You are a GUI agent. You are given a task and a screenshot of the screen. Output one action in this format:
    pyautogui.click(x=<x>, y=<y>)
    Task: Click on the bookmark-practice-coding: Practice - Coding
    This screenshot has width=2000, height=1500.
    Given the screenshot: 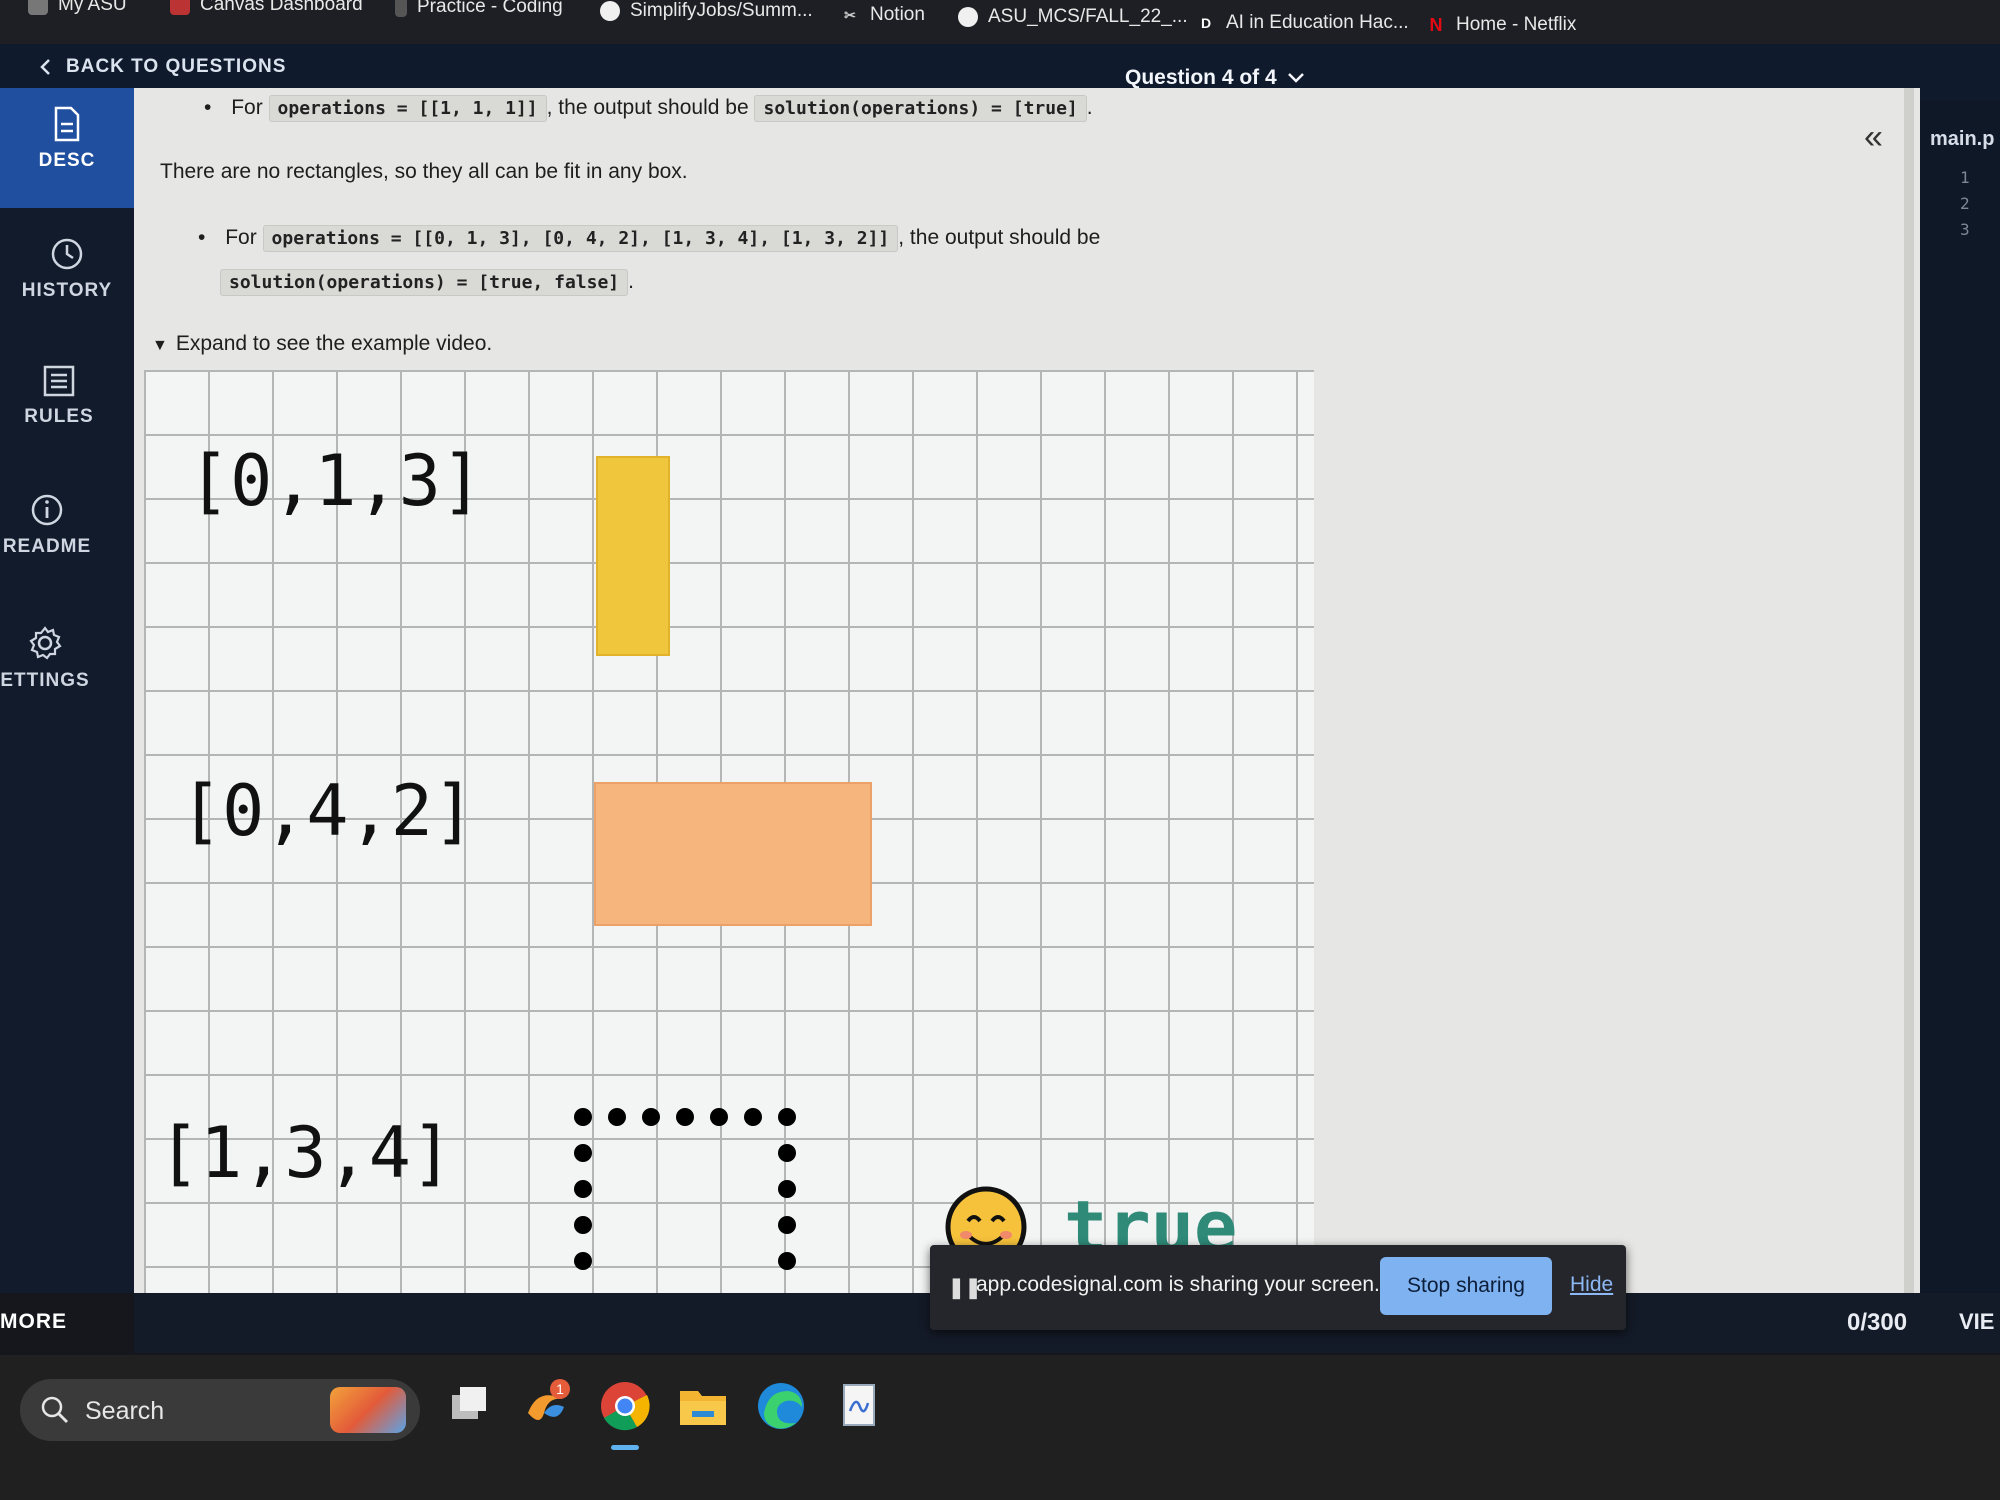 What is the action you would take?
    pyautogui.click(x=479, y=9)
    